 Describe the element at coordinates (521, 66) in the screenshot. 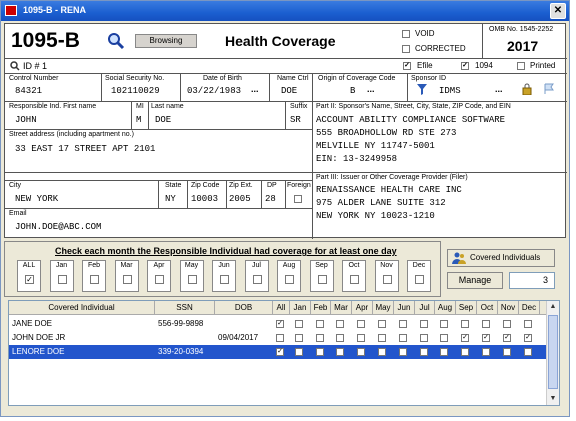

I see `printed-checkbox` at that location.